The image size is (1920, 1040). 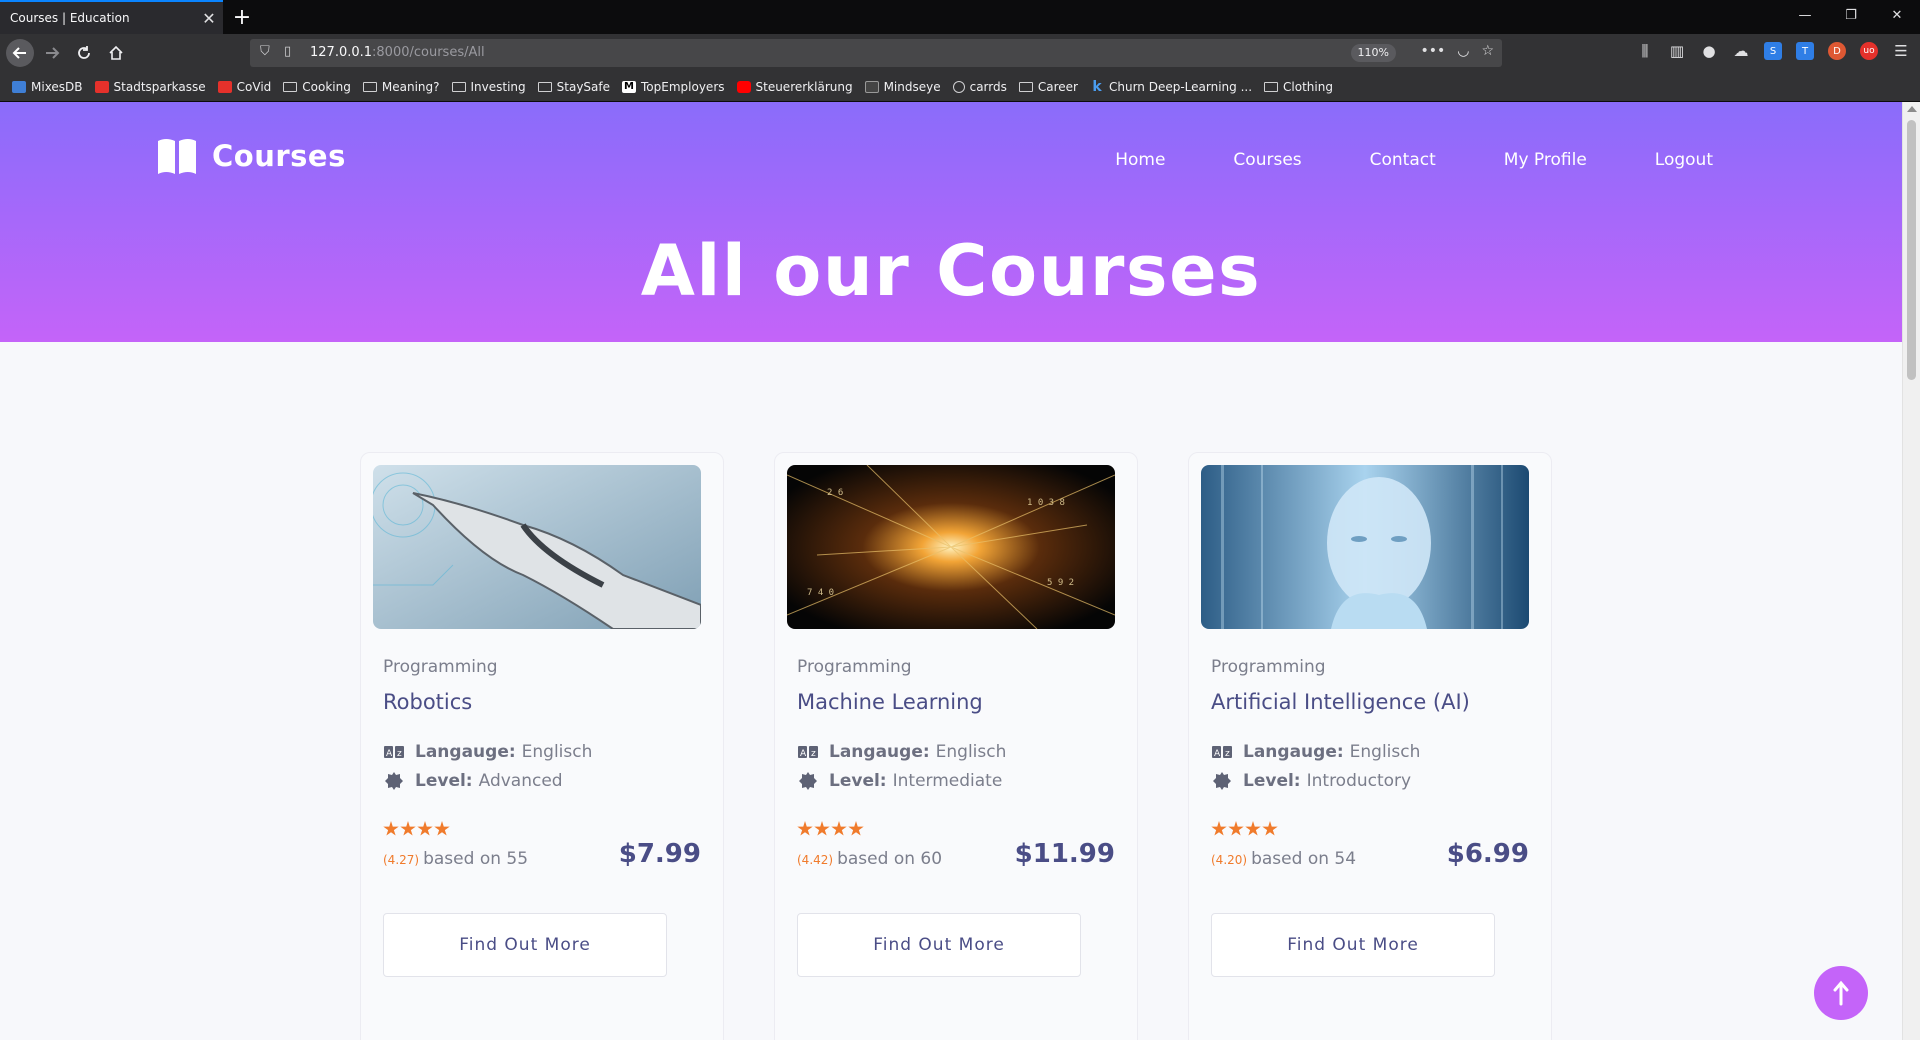 What do you see at coordinates (890, 859) in the screenshot?
I see `review-count: based on 60` at bounding box center [890, 859].